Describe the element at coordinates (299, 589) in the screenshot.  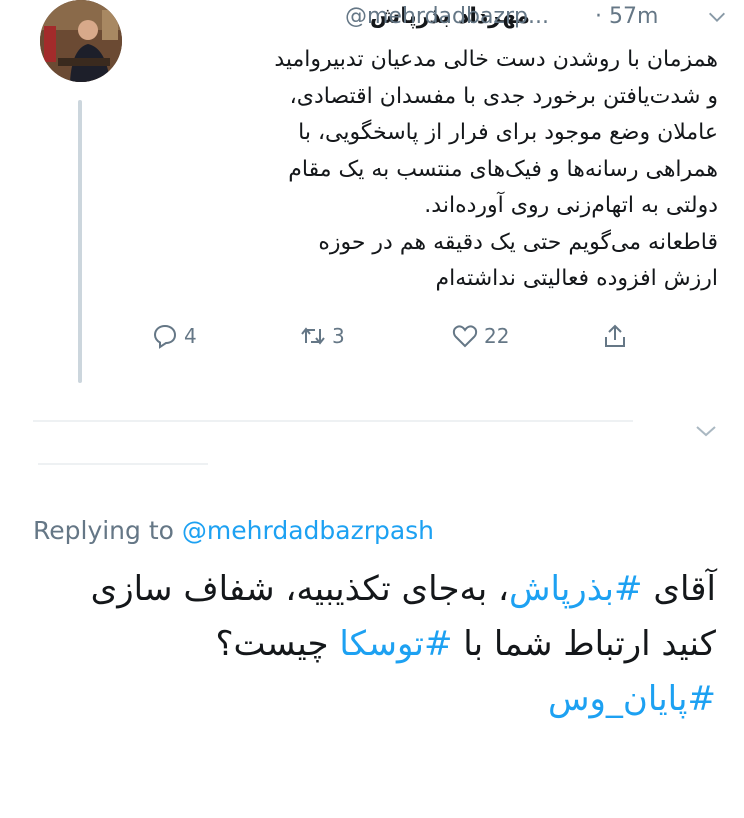
I see `reply-text-fragment: ، به‌جای تکذیبیه، شفاف سازی` at that location.